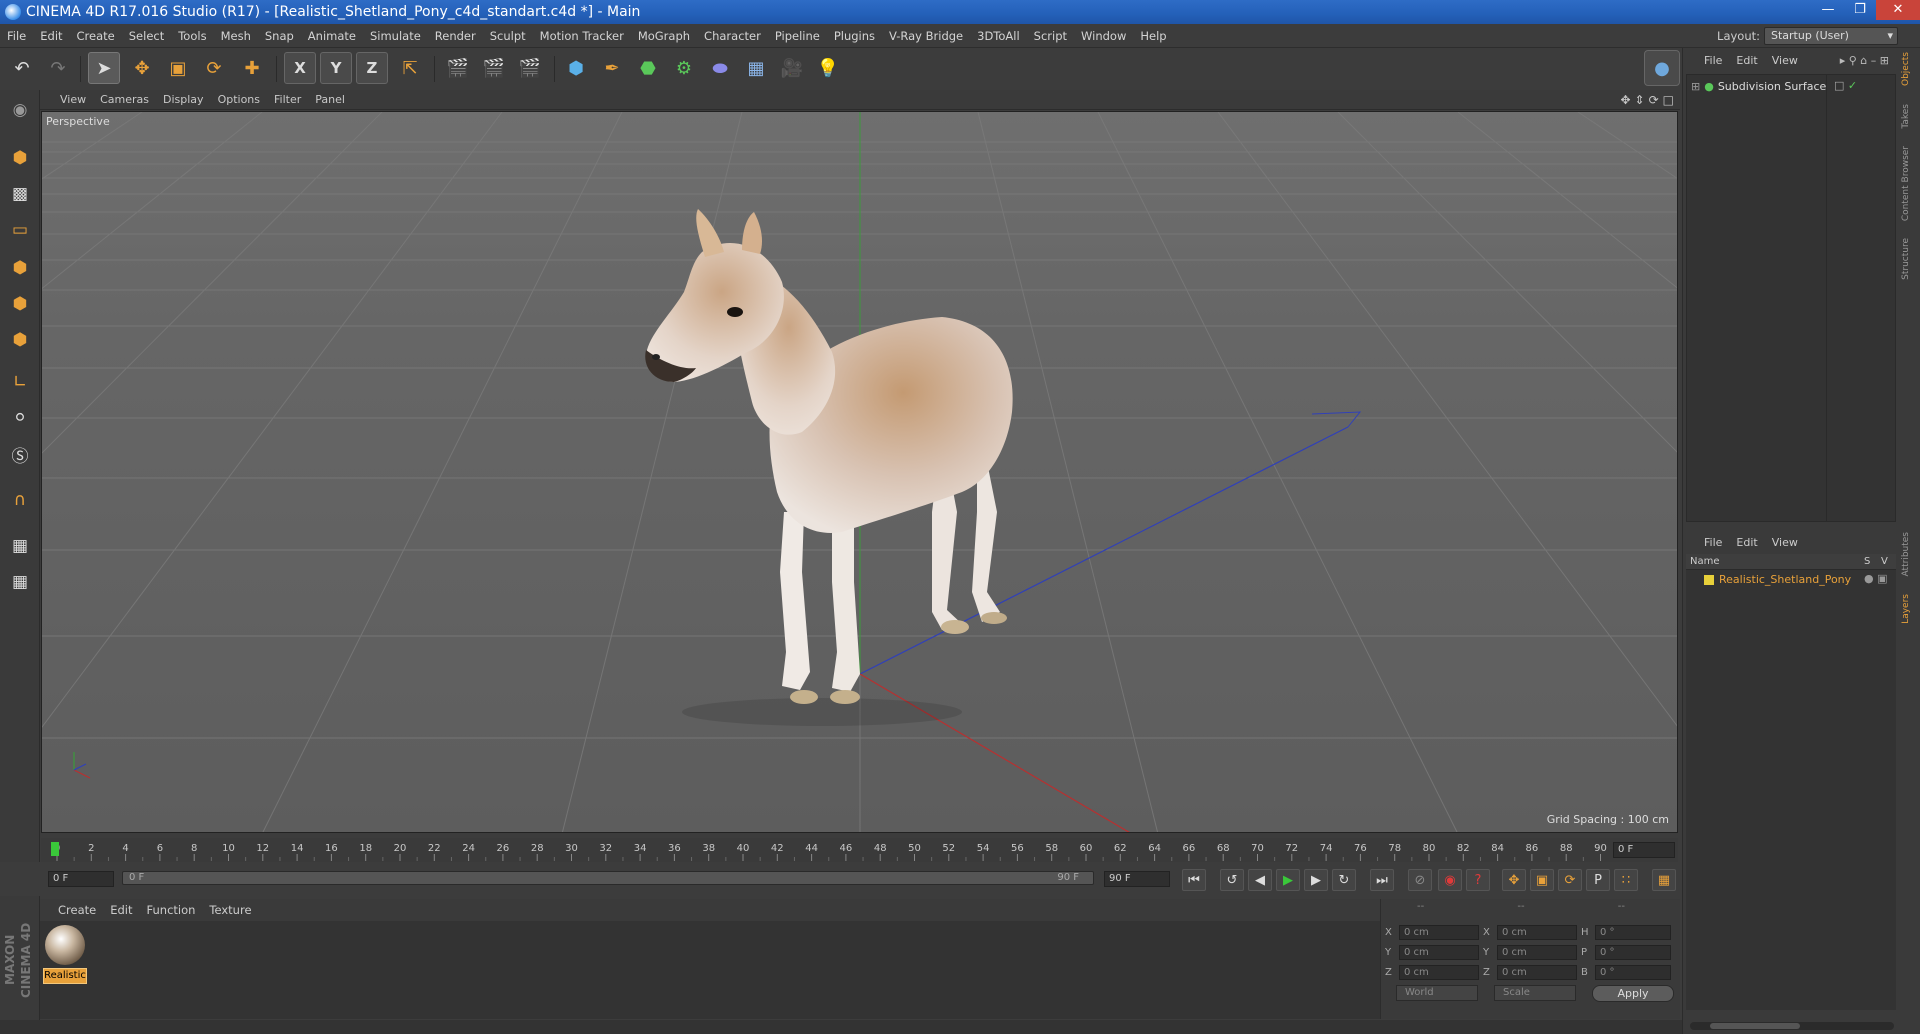 The image size is (1920, 1034). What do you see at coordinates (1542, 880) in the screenshot?
I see `scale-key-button: ▣` at bounding box center [1542, 880].